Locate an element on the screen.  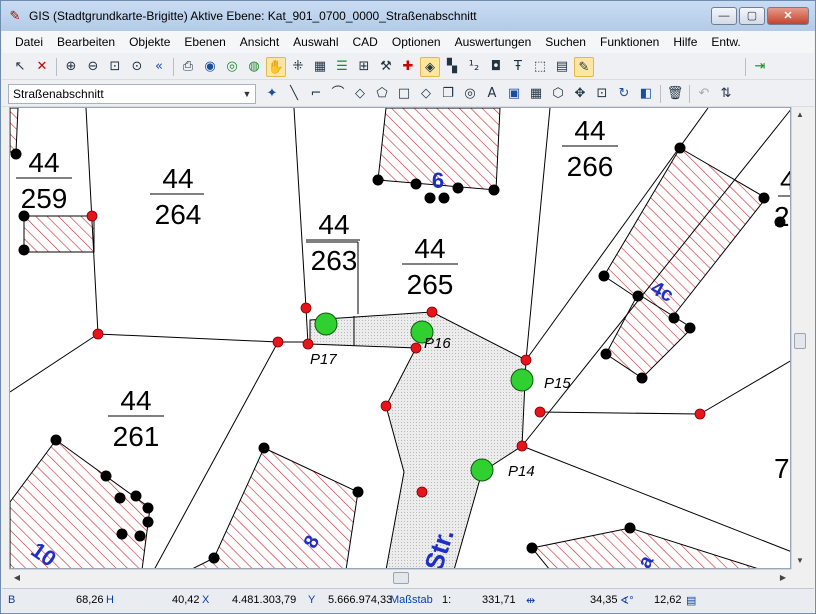
print-icon: ⎙ is located at coordinates (188, 67).